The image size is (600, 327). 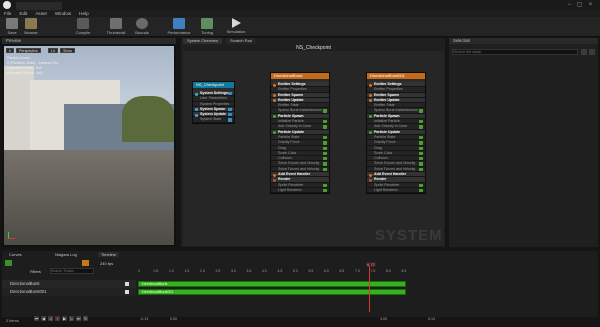 I want to click on record-icon: ●, so click(x=57, y=318).